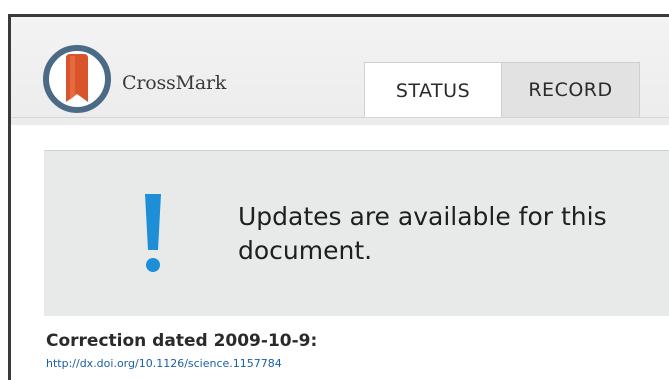 The height and width of the screenshot is (380, 669). What do you see at coordinates (338, 15) in the screenshot?
I see `window-top-border` at bounding box center [338, 15].